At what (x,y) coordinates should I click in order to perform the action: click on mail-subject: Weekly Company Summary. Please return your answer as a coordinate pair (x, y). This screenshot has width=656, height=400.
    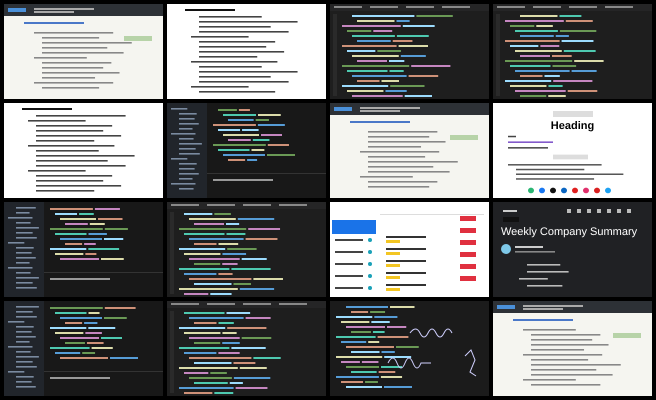
    Looking at the image, I should click on (569, 233).